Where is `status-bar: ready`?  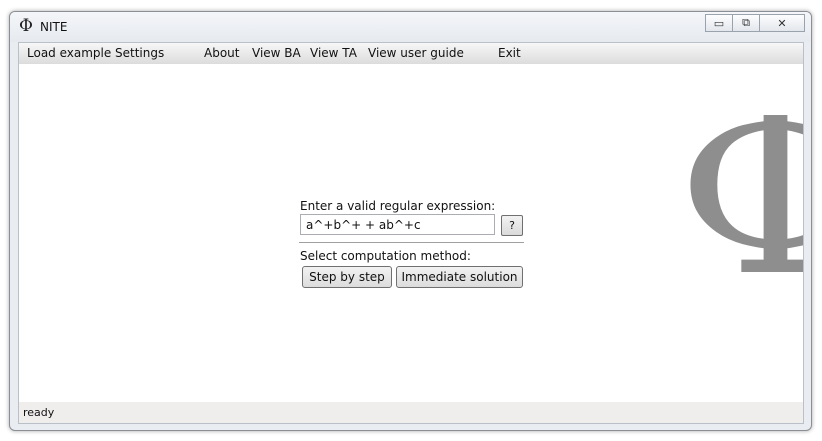 status-bar: ready is located at coordinates (411, 412).